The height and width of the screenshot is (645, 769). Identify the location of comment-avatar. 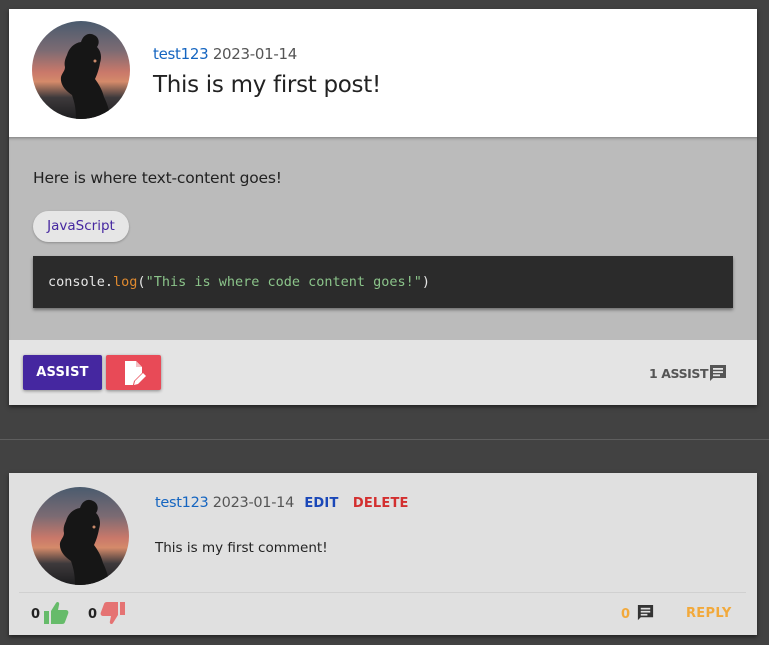
(80, 536).